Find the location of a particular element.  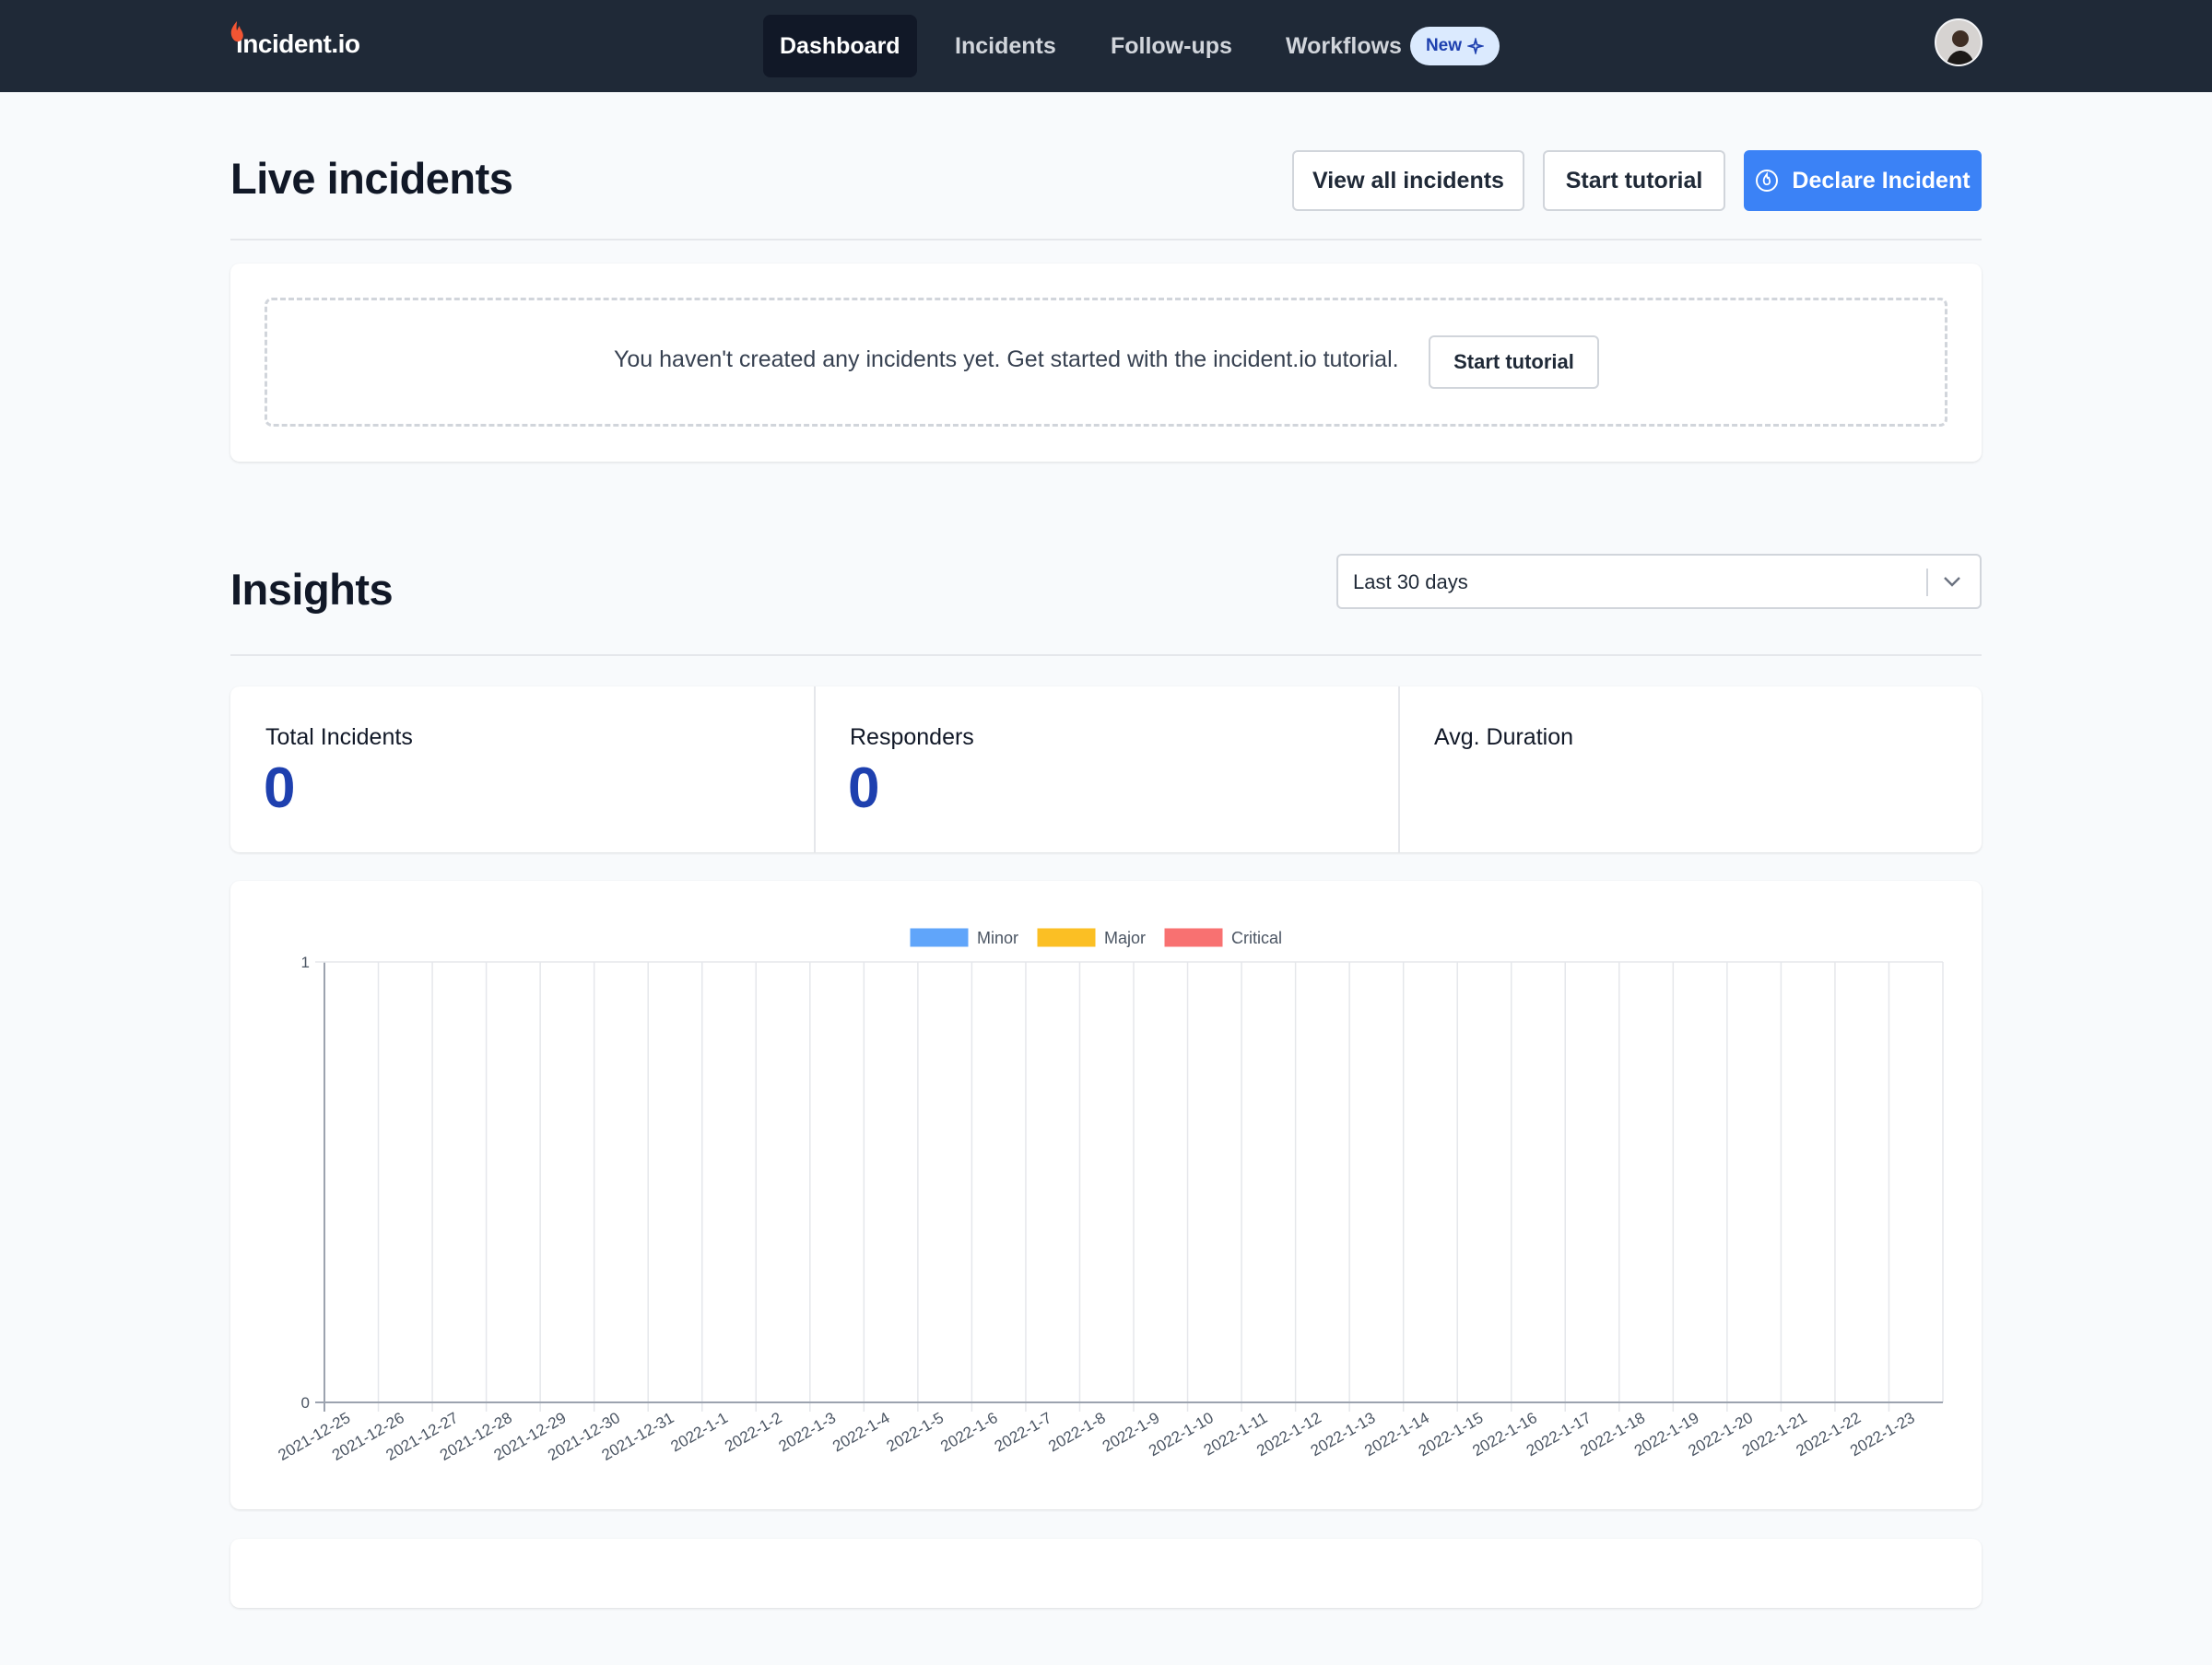

nav-incidents: Incidents is located at coordinates (1005, 46).